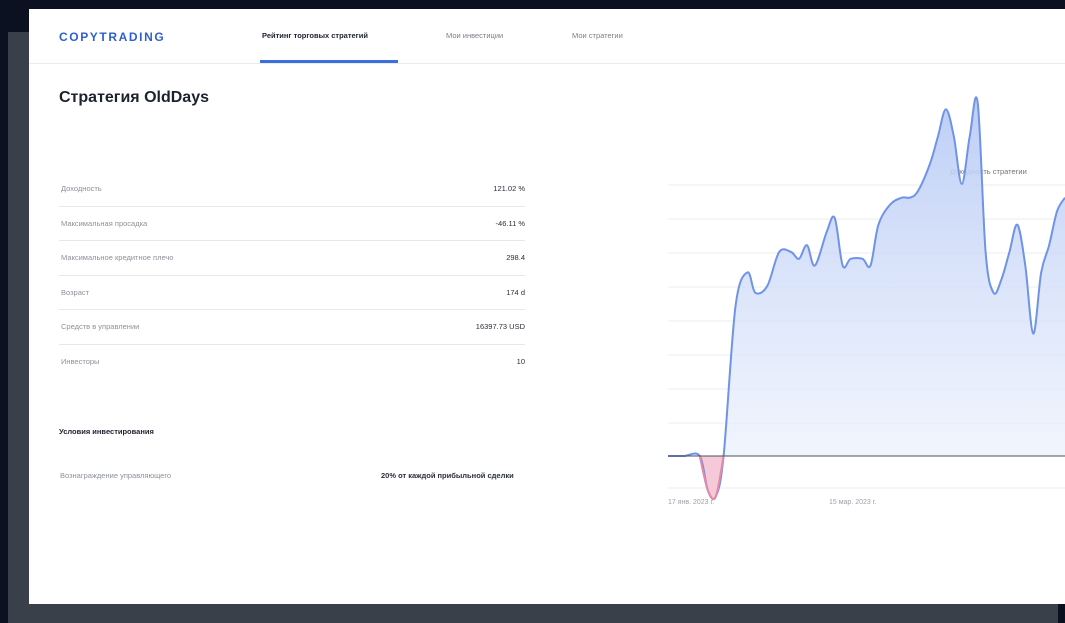 Image resolution: width=1065 pixels, height=623 pixels. I want to click on x-tick-label: 17 янв. 2023 г., so click(691, 502).